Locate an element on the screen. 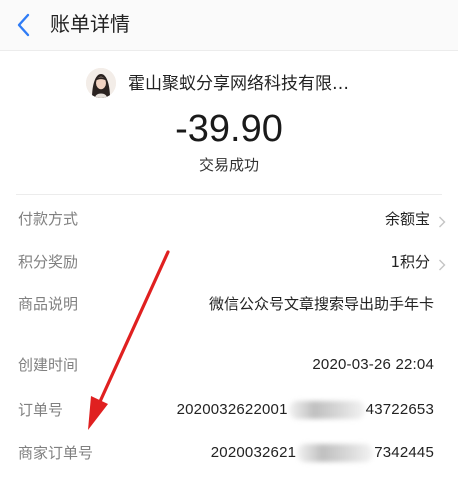  detail-value: 2020-03-26 22:04 is located at coordinates (373, 364).